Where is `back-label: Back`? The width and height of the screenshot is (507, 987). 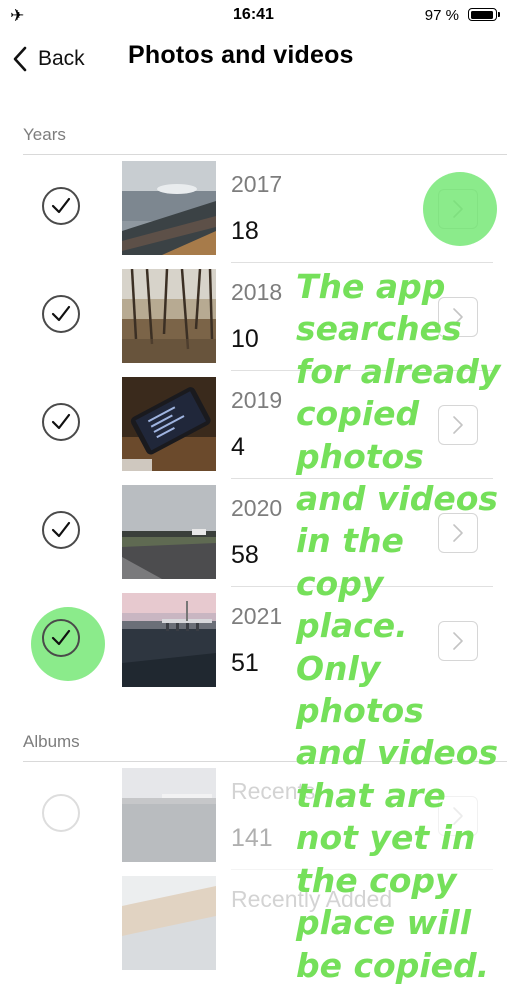
back-label: Back is located at coordinates (61, 58).